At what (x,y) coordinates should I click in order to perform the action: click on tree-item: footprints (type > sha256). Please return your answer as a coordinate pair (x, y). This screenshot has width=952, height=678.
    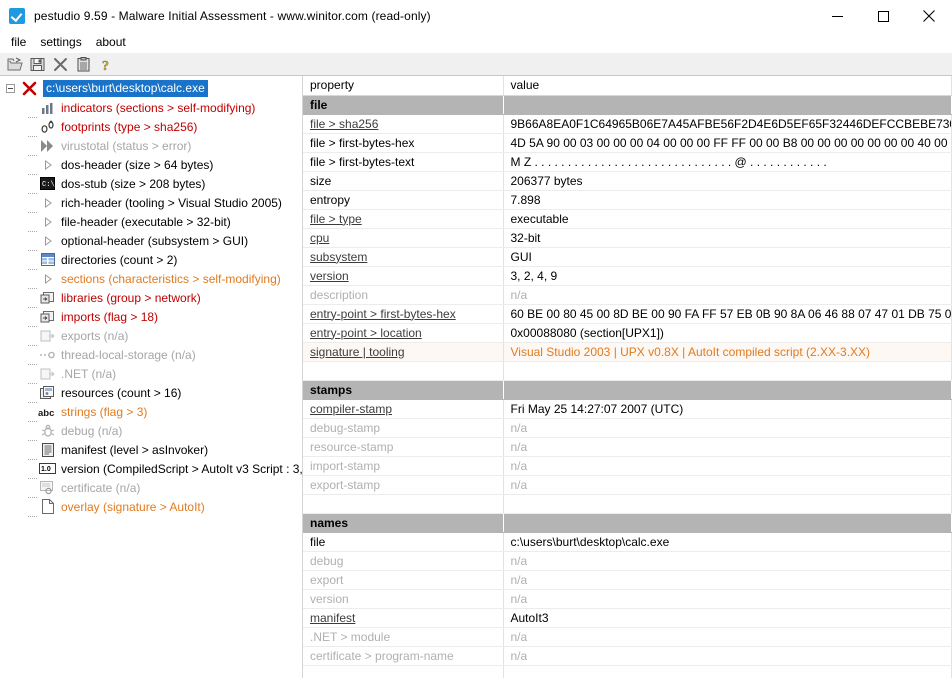
    Looking at the image, I should click on (151, 127).